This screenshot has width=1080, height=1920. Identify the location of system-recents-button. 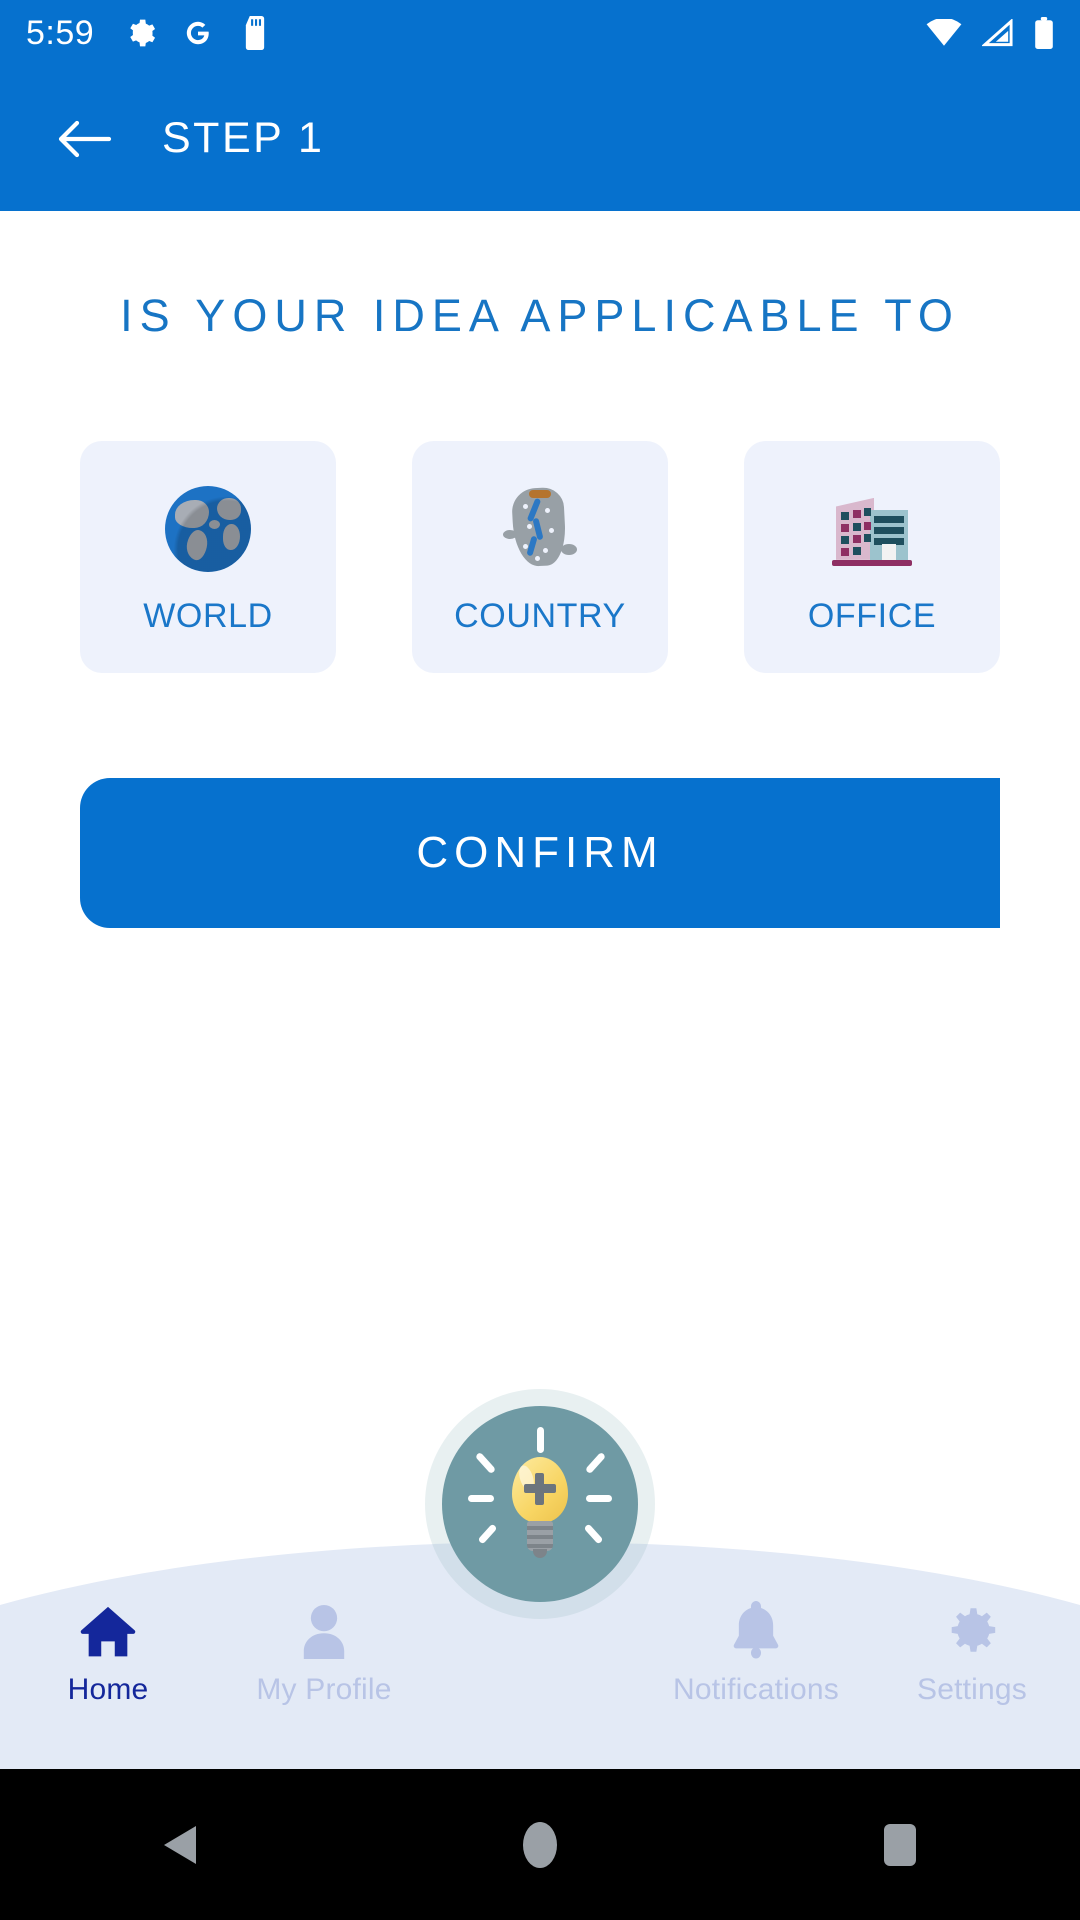
(900, 1845).